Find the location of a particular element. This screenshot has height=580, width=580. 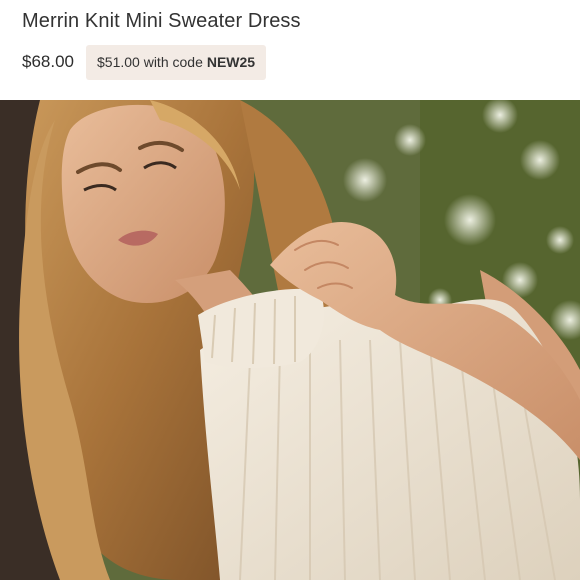

price-row: $68.00 $51.00 with code NEW25 is located at coordinates (144, 62).